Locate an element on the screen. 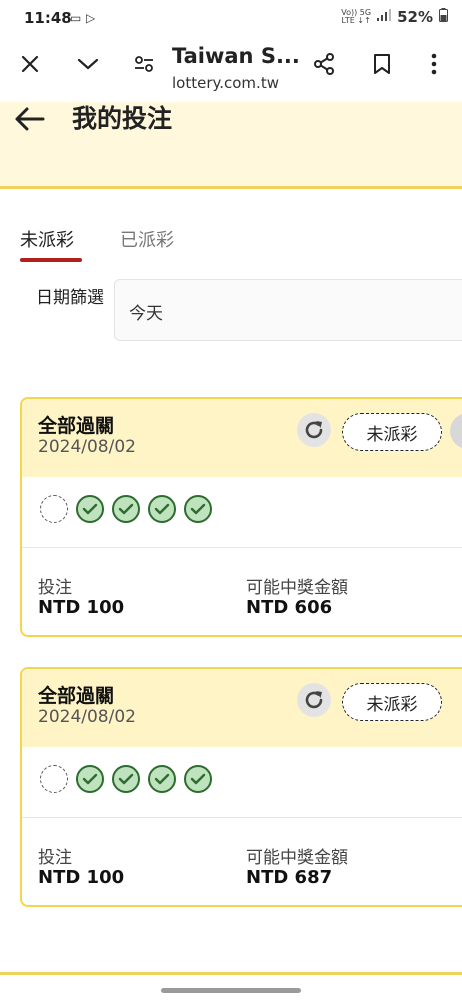 The image size is (462, 1000). play-notification-icon: ▷ is located at coordinates (91, 18).